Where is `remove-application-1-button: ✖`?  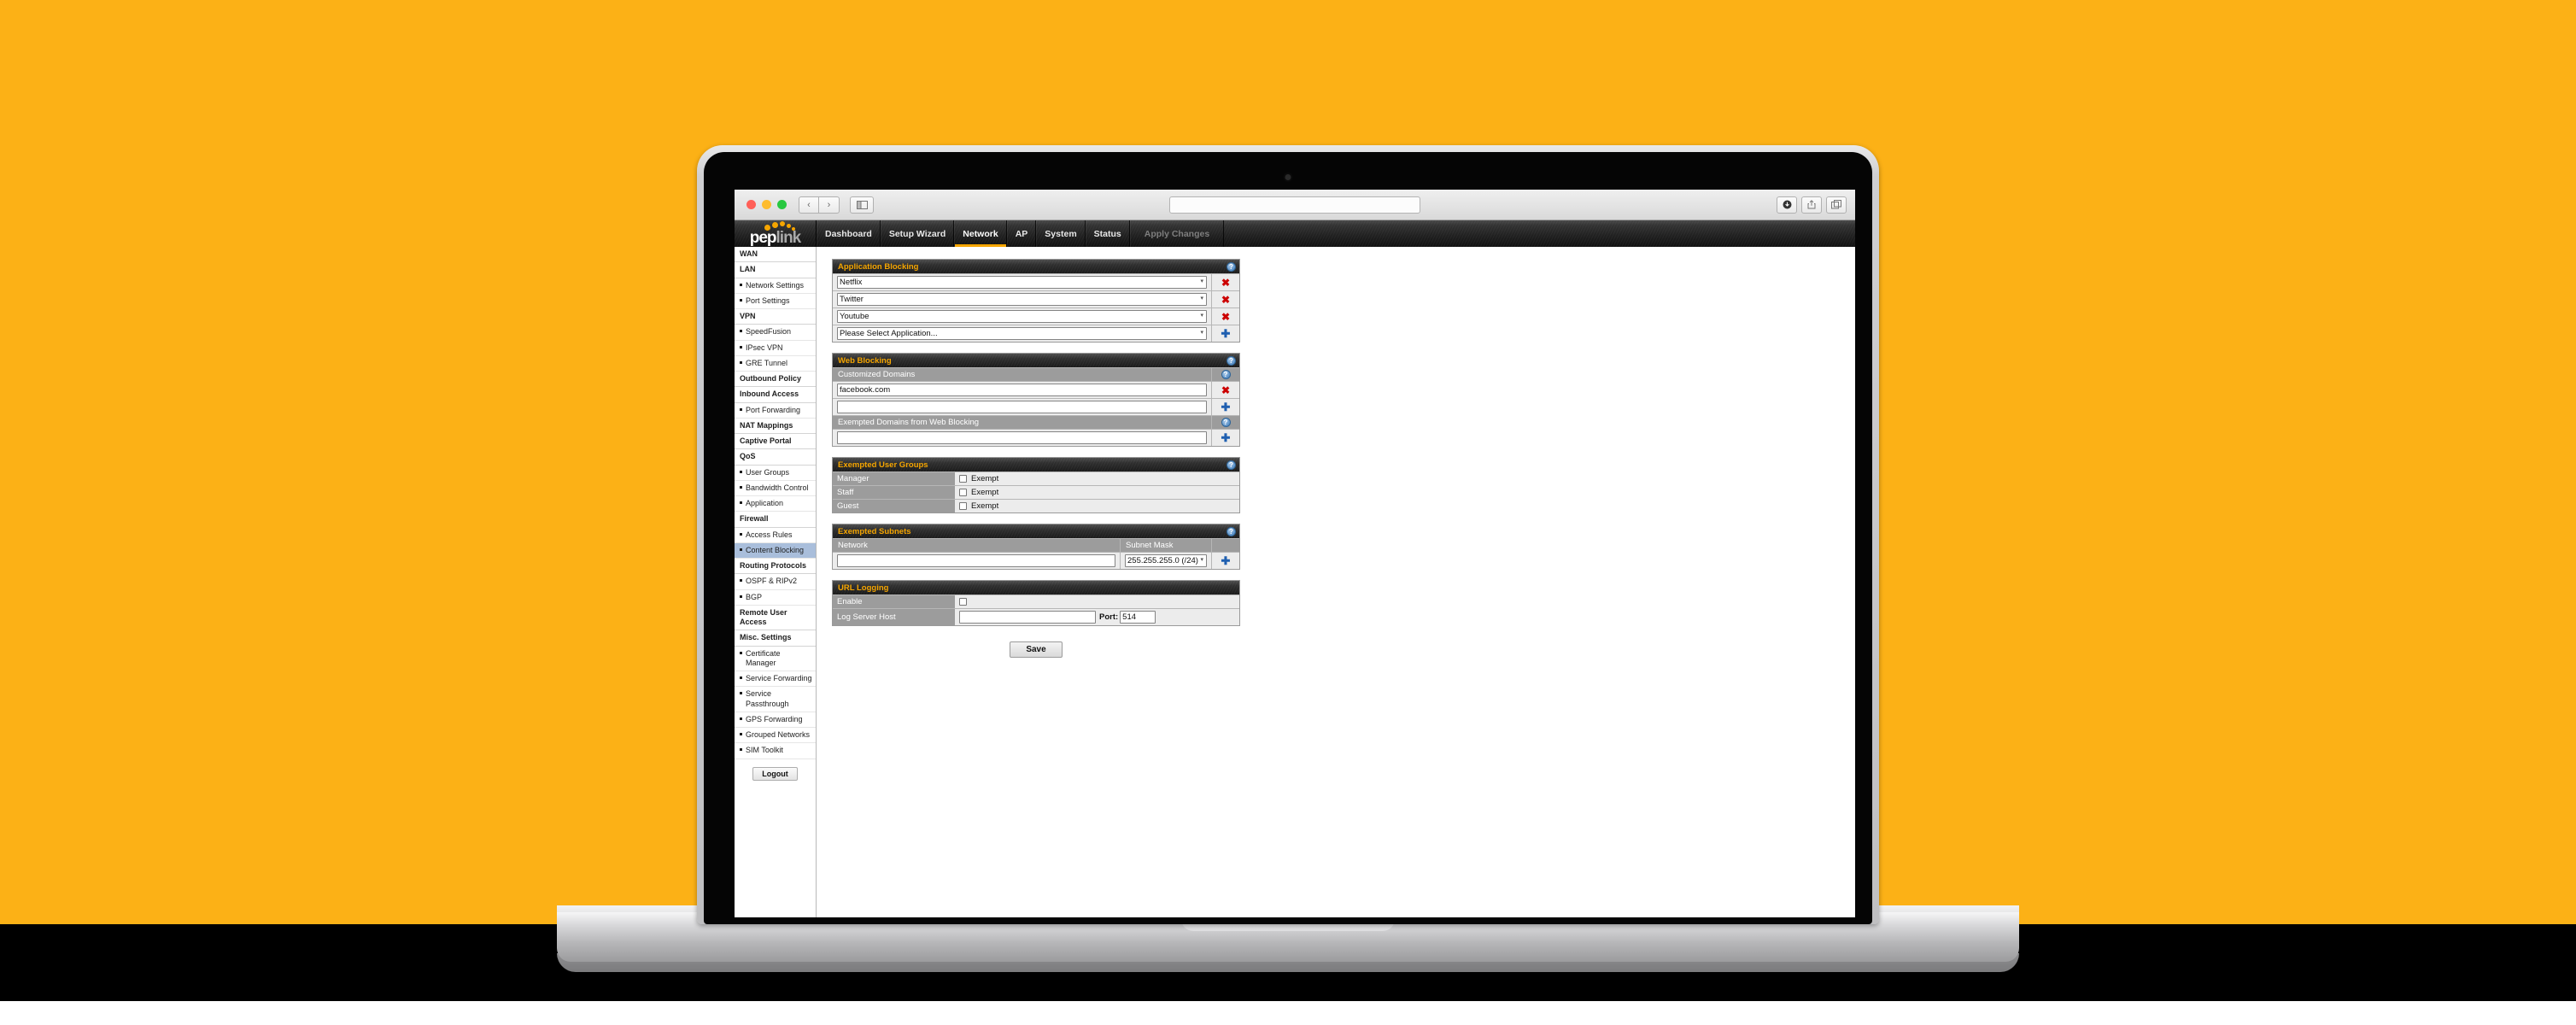 remove-application-1-button: ✖ is located at coordinates (1225, 282).